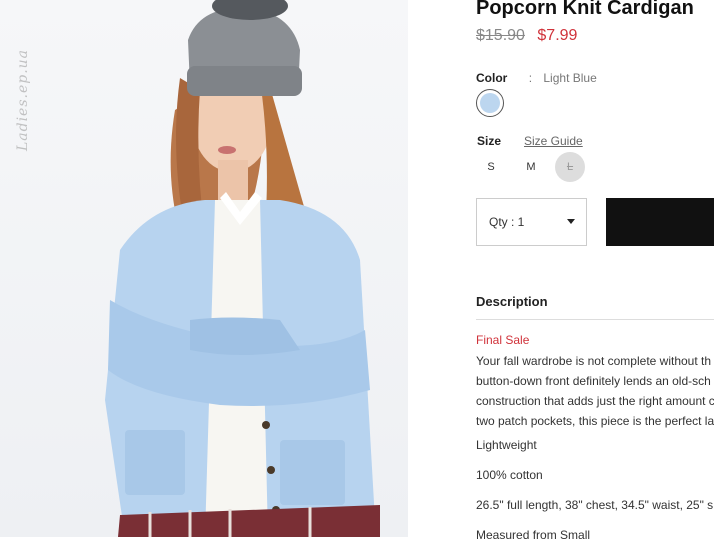  Describe the element at coordinates (531, 222) in the screenshot. I see `quantity-select: Qty : 1` at that location.